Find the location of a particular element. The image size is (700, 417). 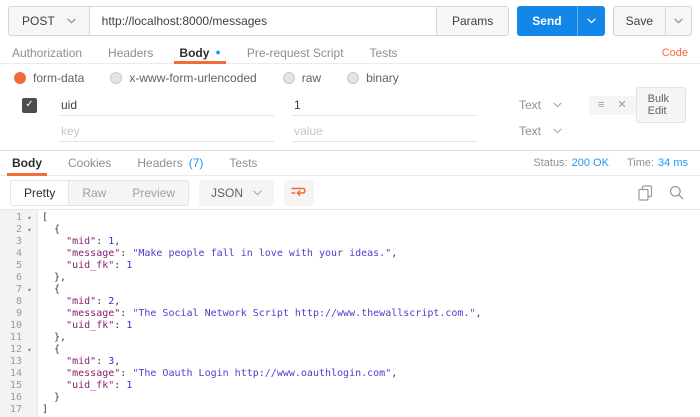

status-indicator: Status: 200 OK is located at coordinates (571, 163).